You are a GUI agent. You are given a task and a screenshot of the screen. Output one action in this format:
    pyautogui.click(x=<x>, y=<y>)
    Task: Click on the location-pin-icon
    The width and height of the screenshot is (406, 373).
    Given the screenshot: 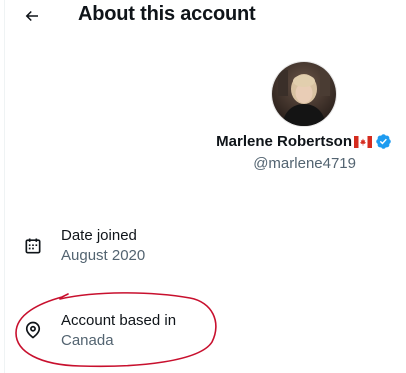 What is the action you would take?
    pyautogui.click(x=33, y=330)
    